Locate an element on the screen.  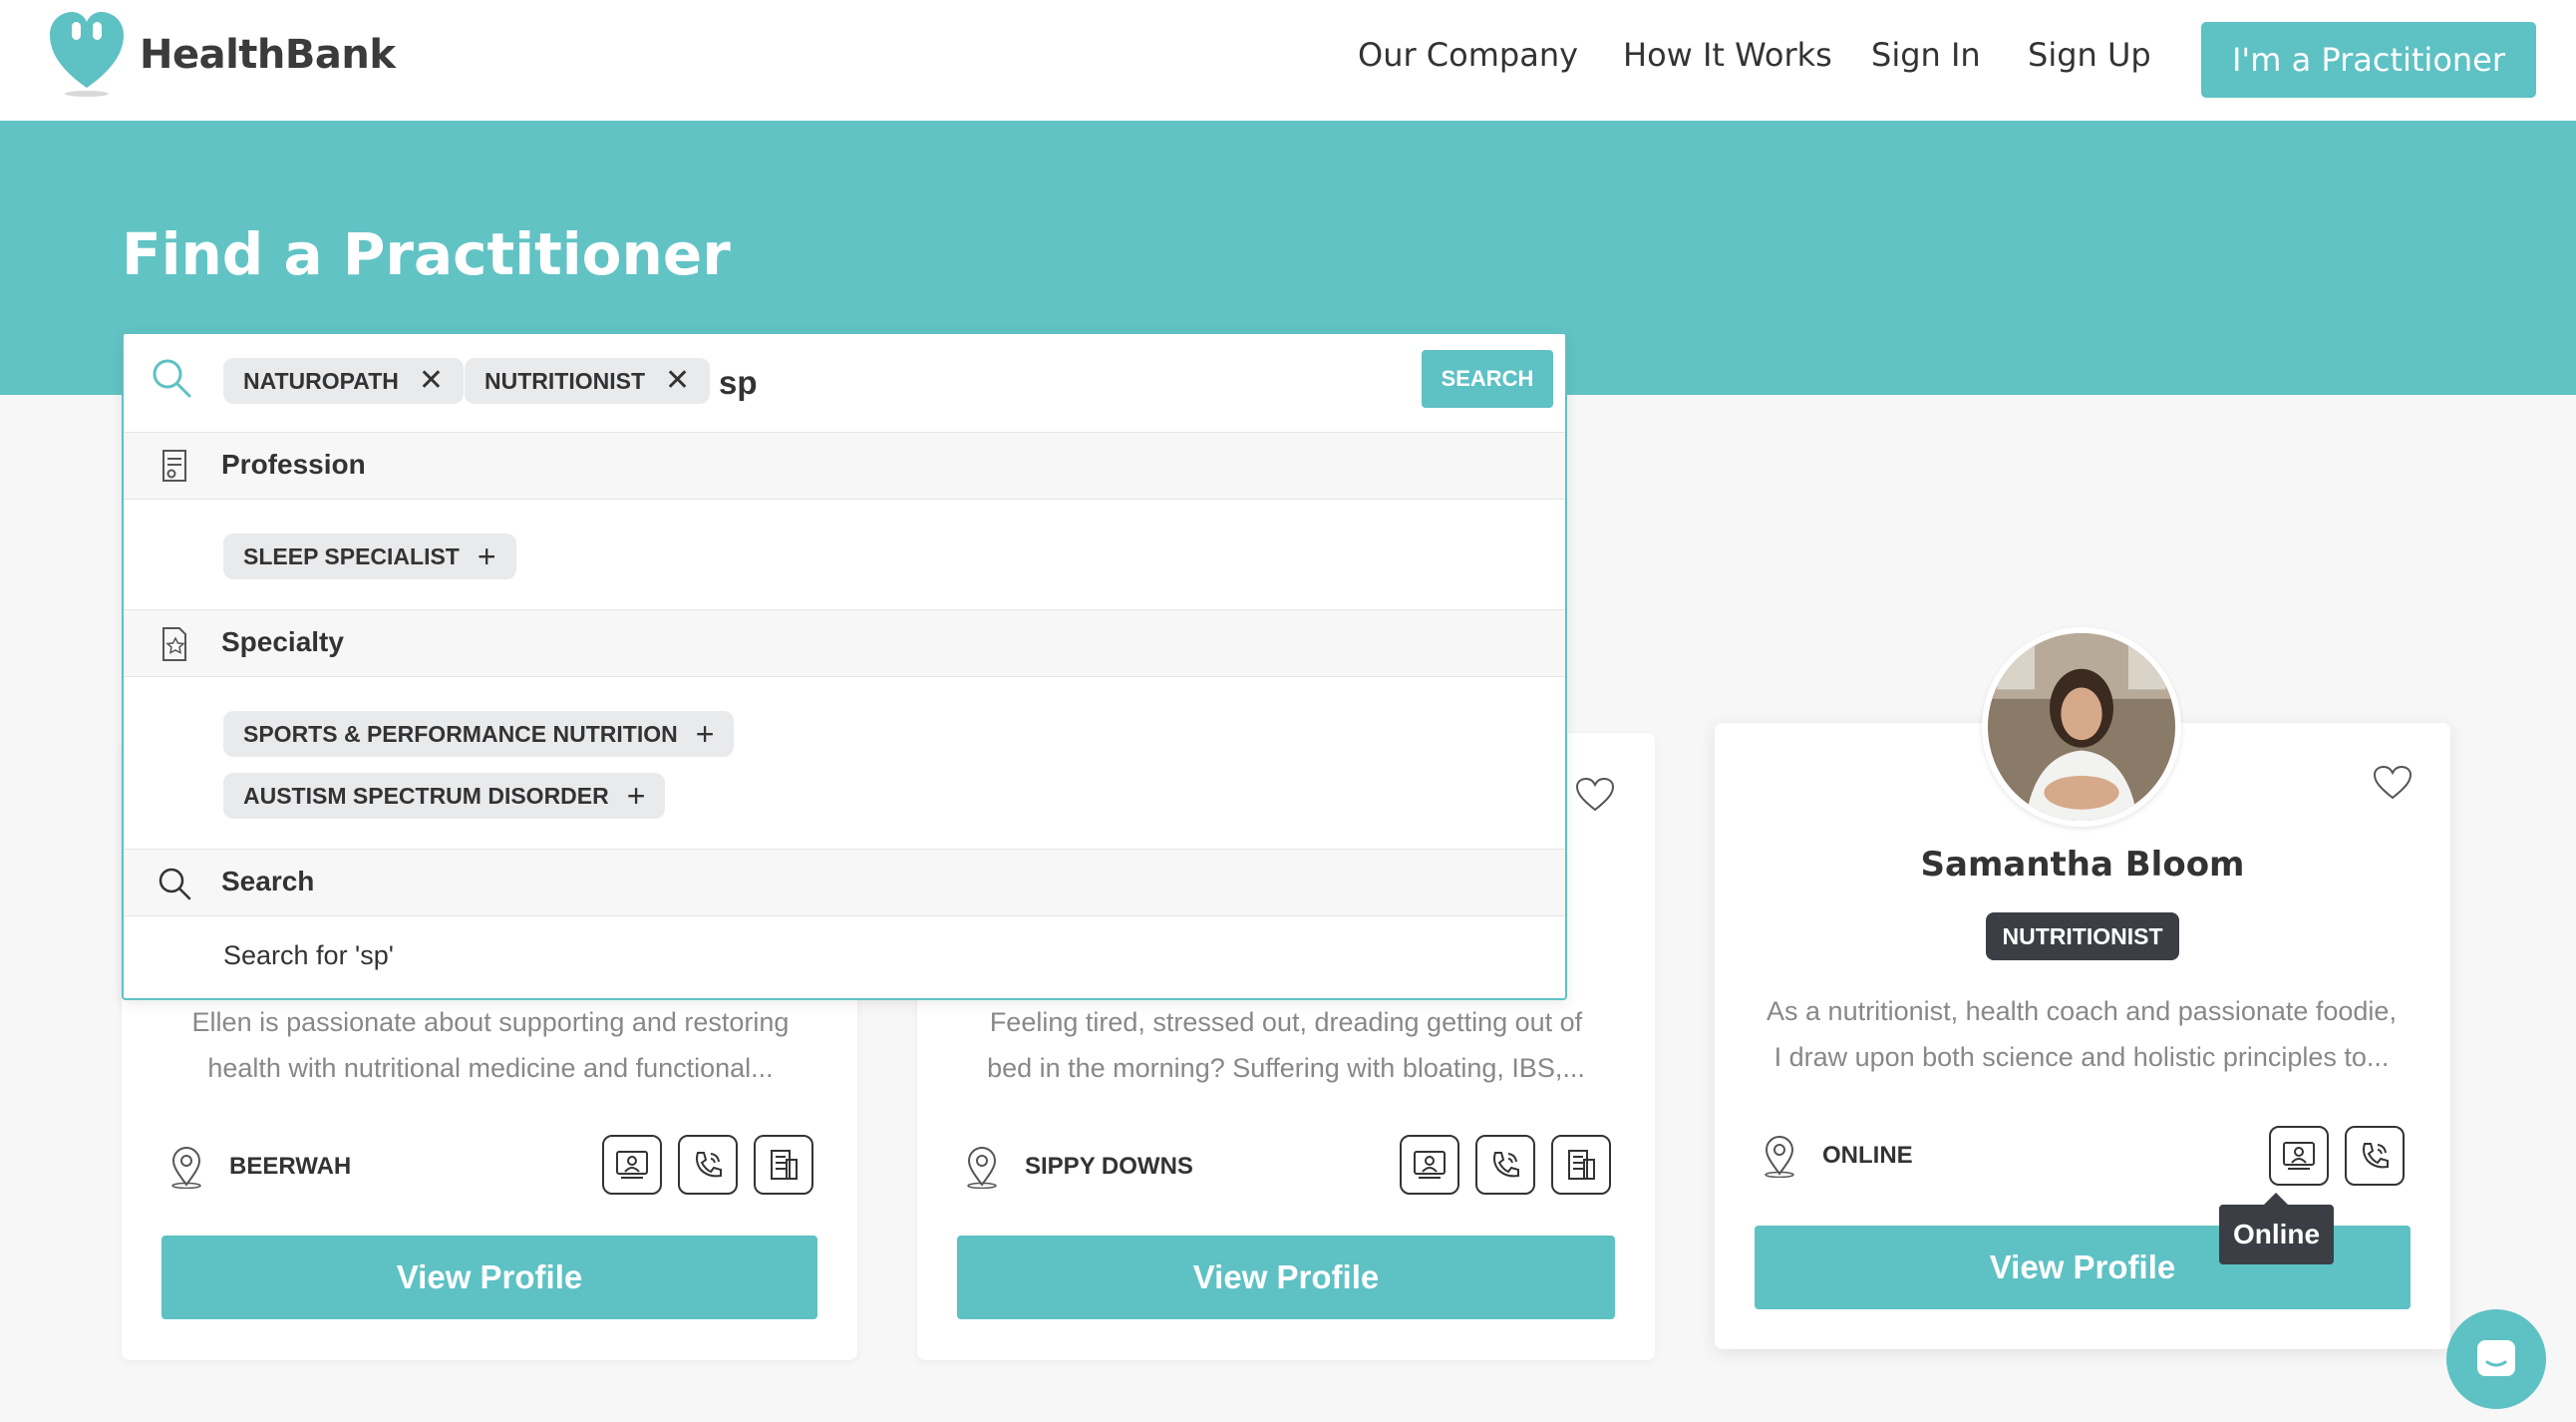
chip-label: NUTRITIONIST is located at coordinates (564, 380).